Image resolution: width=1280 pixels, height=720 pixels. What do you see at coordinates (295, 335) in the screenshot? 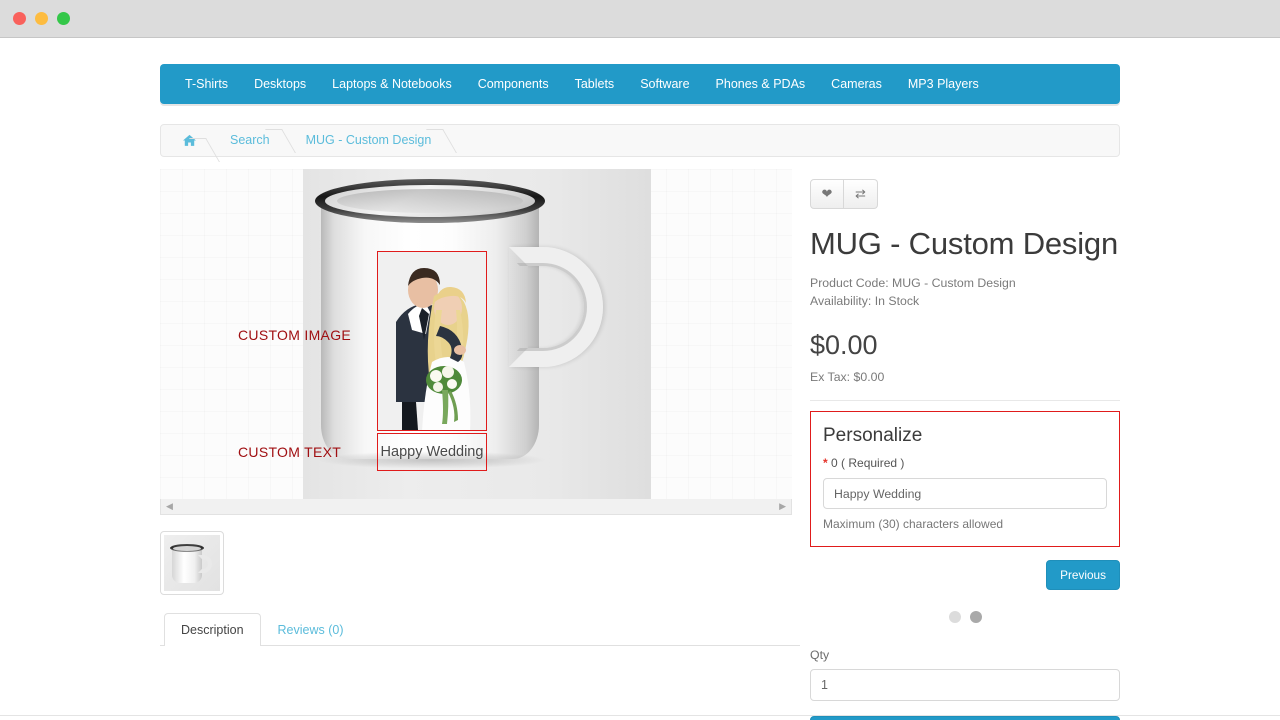
I see `annotation-custom-image: CUSTOM IMAGE` at bounding box center [295, 335].